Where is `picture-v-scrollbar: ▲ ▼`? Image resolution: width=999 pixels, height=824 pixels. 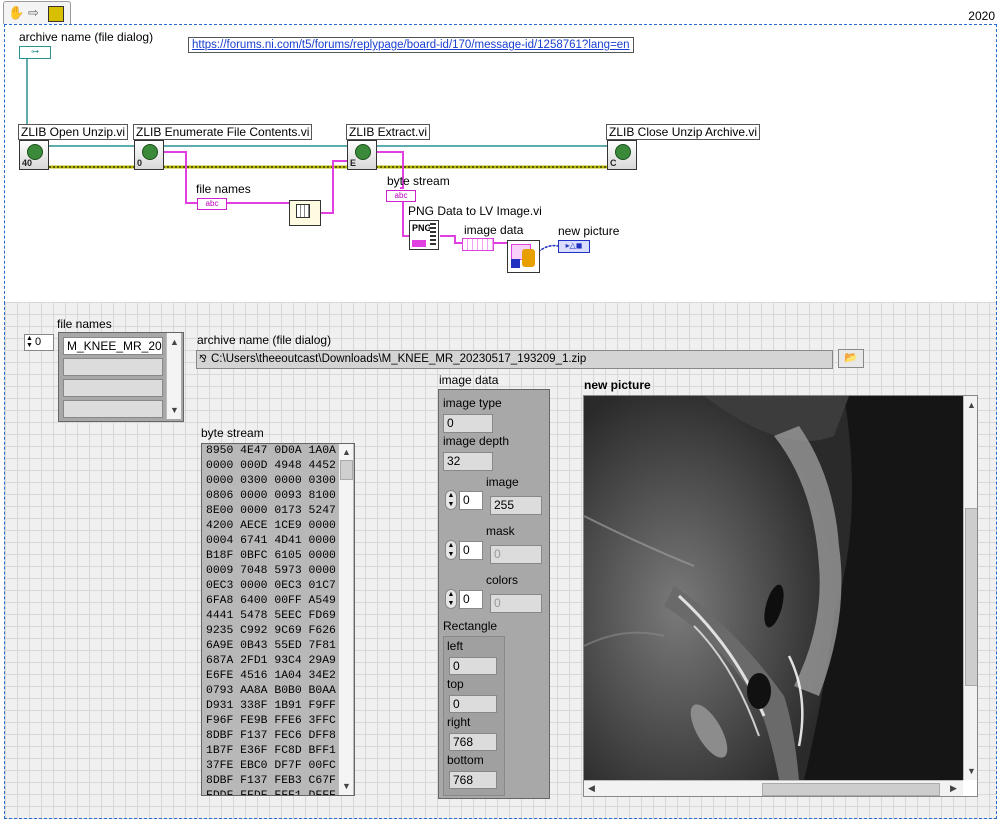
picture-v-scrollbar: ▲ ▼ is located at coordinates (970, 588).